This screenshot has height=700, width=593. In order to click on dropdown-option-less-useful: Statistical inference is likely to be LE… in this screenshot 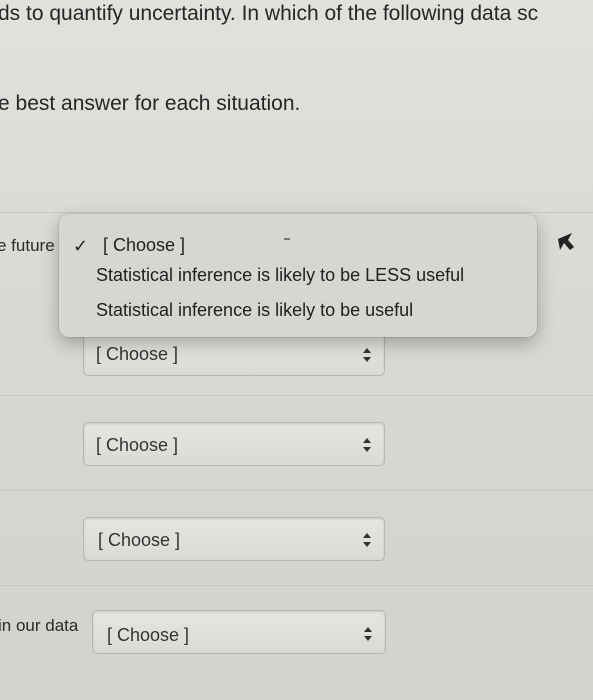, I will do `click(280, 275)`.